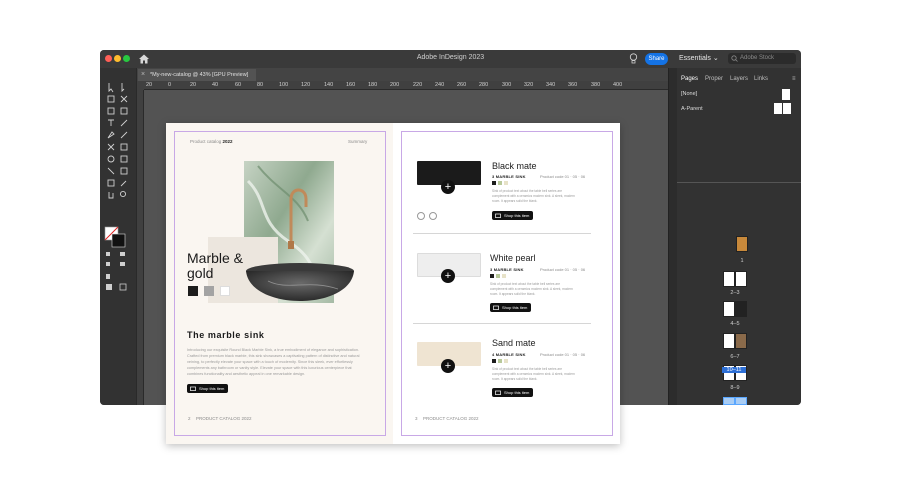 This screenshot has width=900, height=493. What do you see at coordinates (111, 99) in the screenshot?
I see `page-tool-icon` at bounding box center [111, 99].